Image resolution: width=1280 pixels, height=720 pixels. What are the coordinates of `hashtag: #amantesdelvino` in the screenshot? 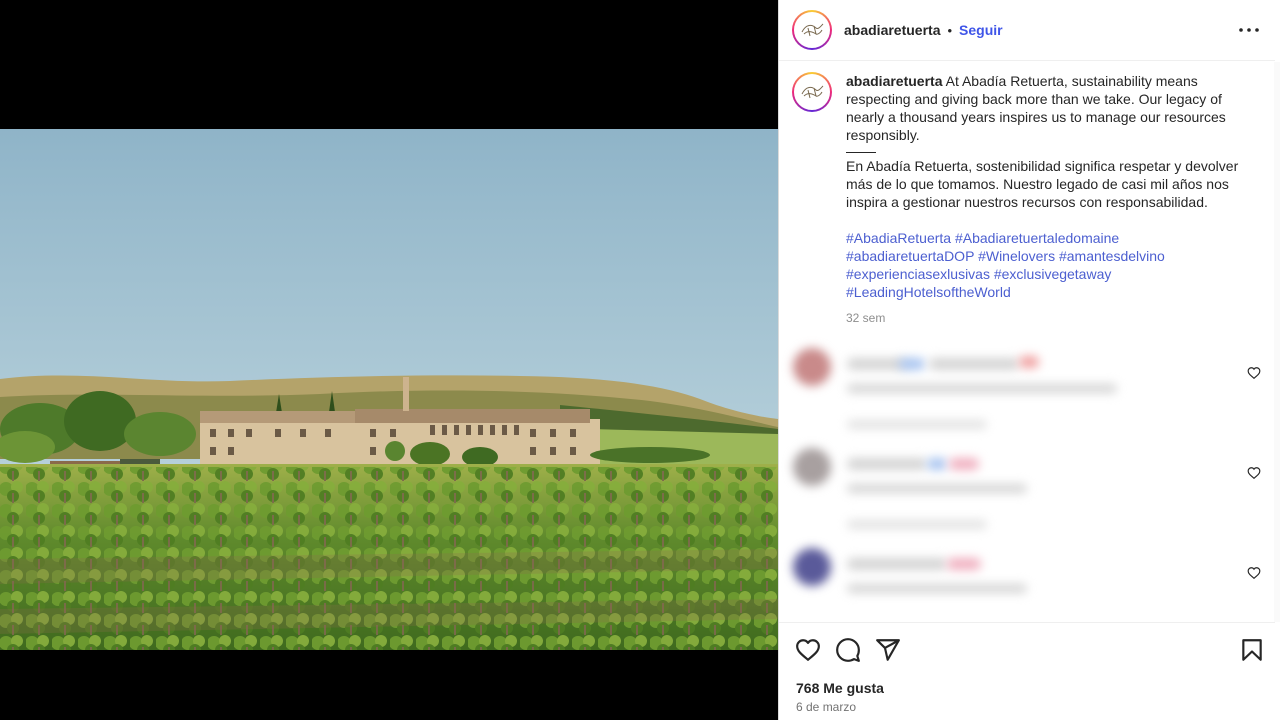 It's located at (1112, 256).